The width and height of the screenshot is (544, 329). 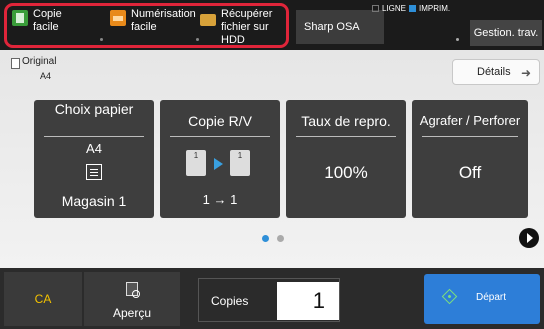 I want to click on original-size: A4, so click(x=46, y=76).